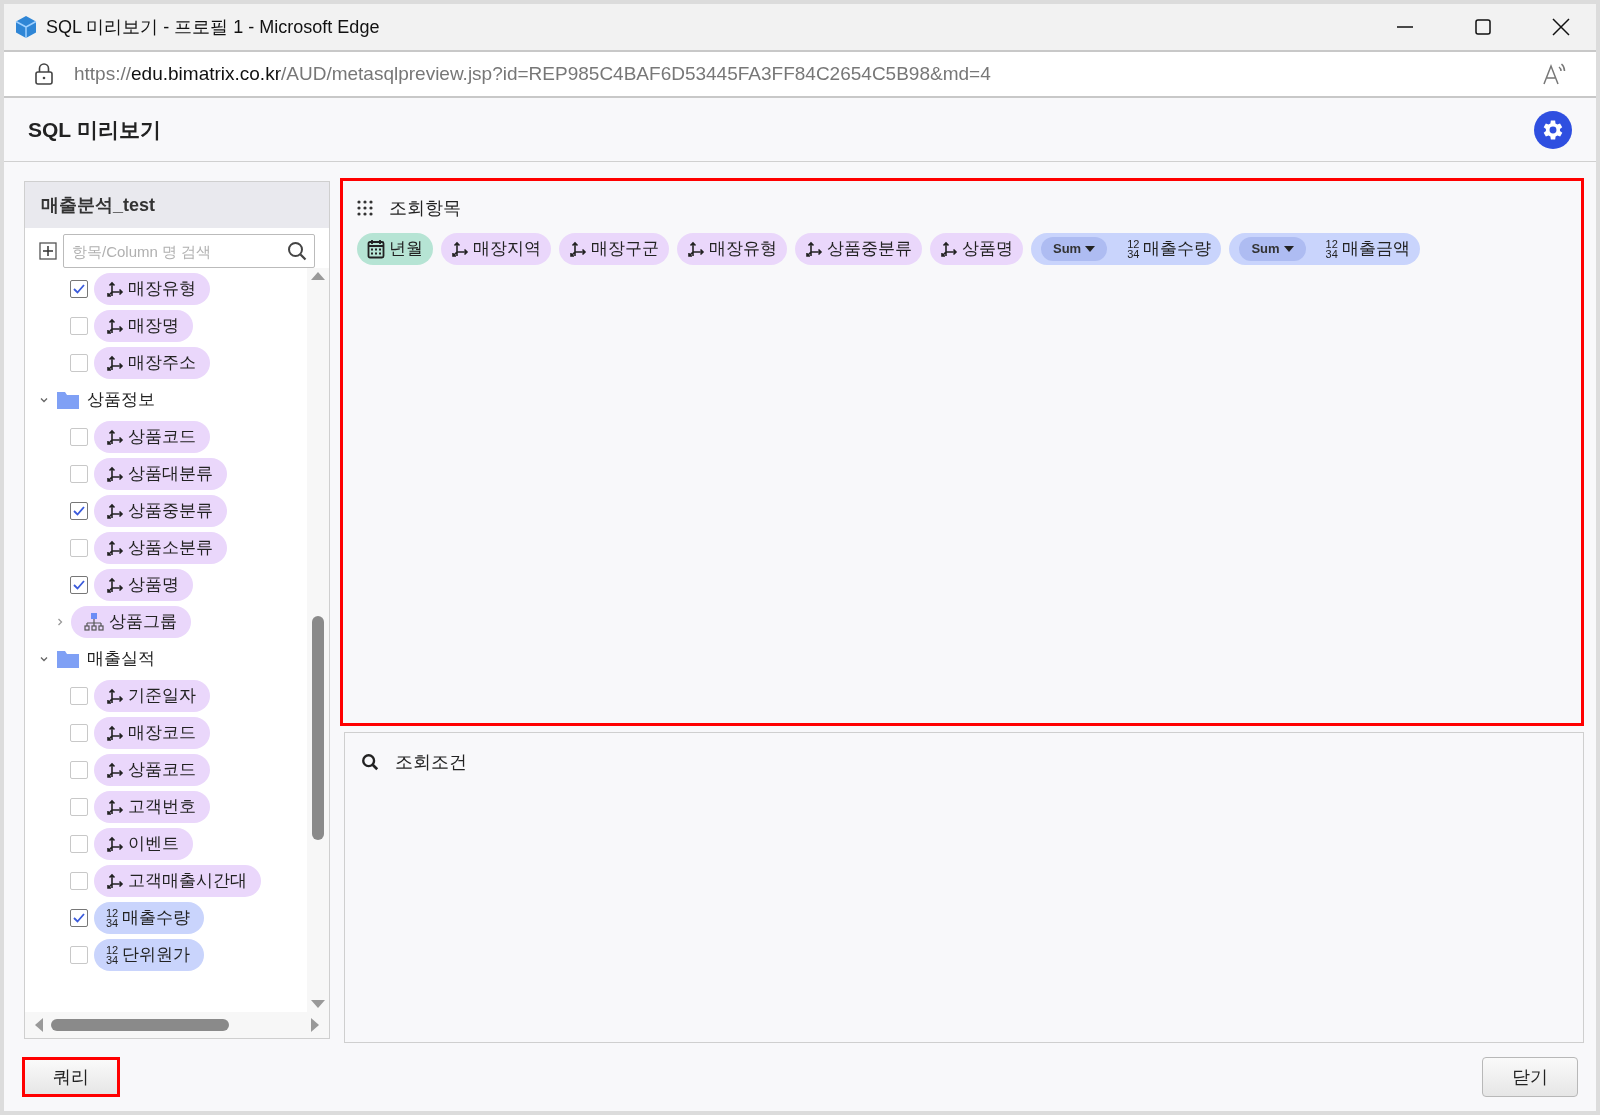 This screenshot has height=1115, width=1600. What do you see at coordinates (121, 658) in the screenshot?
I see `folder-label: 매출실적` at bounding box center [121, 658].